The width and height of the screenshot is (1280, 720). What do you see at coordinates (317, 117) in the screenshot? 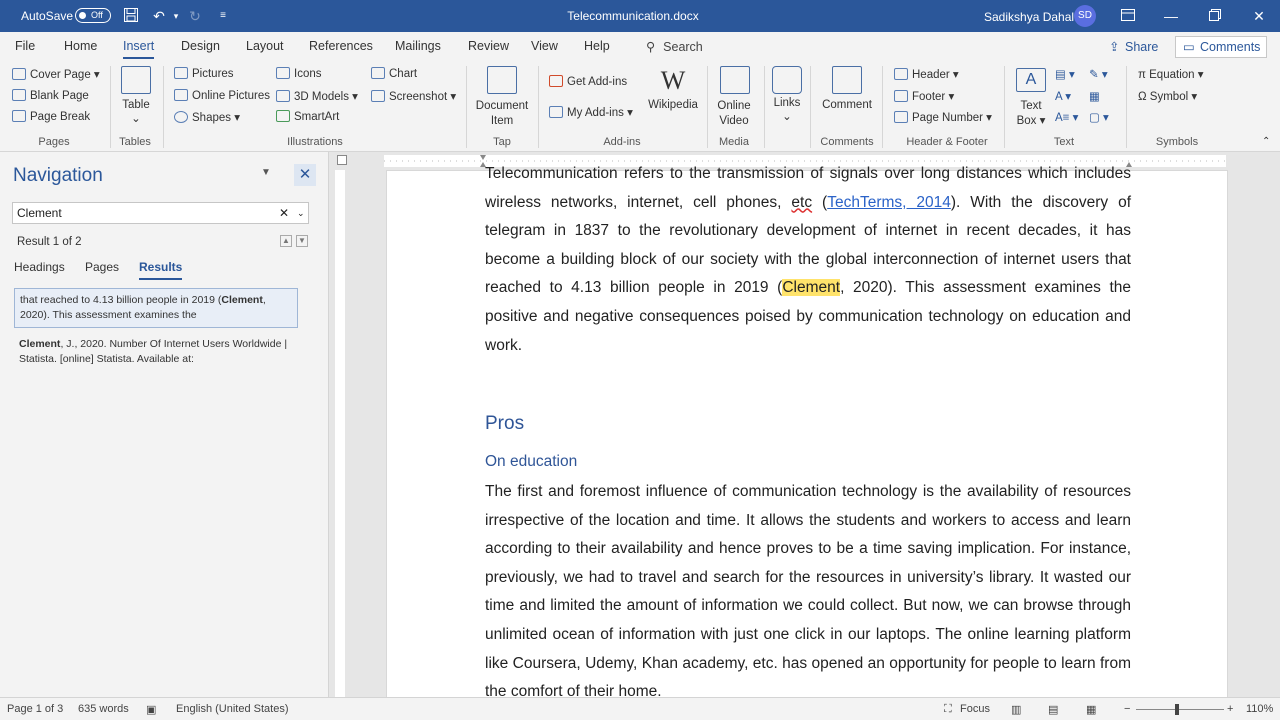
I see `smartart-label: SmartArt` at bounding box center [317, 117].